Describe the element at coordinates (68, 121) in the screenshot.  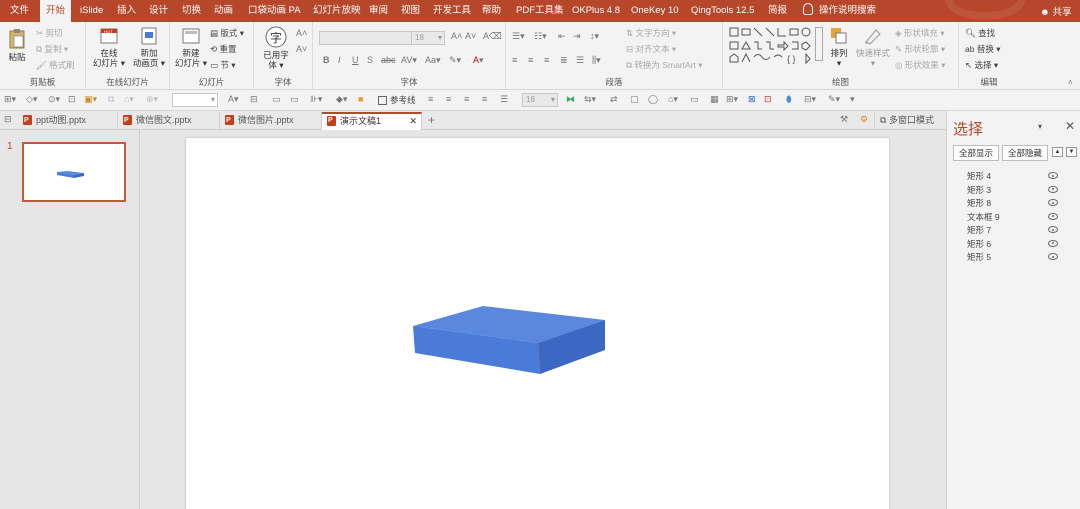
I see `doc-tab: ppt动图.pptx` at that location.